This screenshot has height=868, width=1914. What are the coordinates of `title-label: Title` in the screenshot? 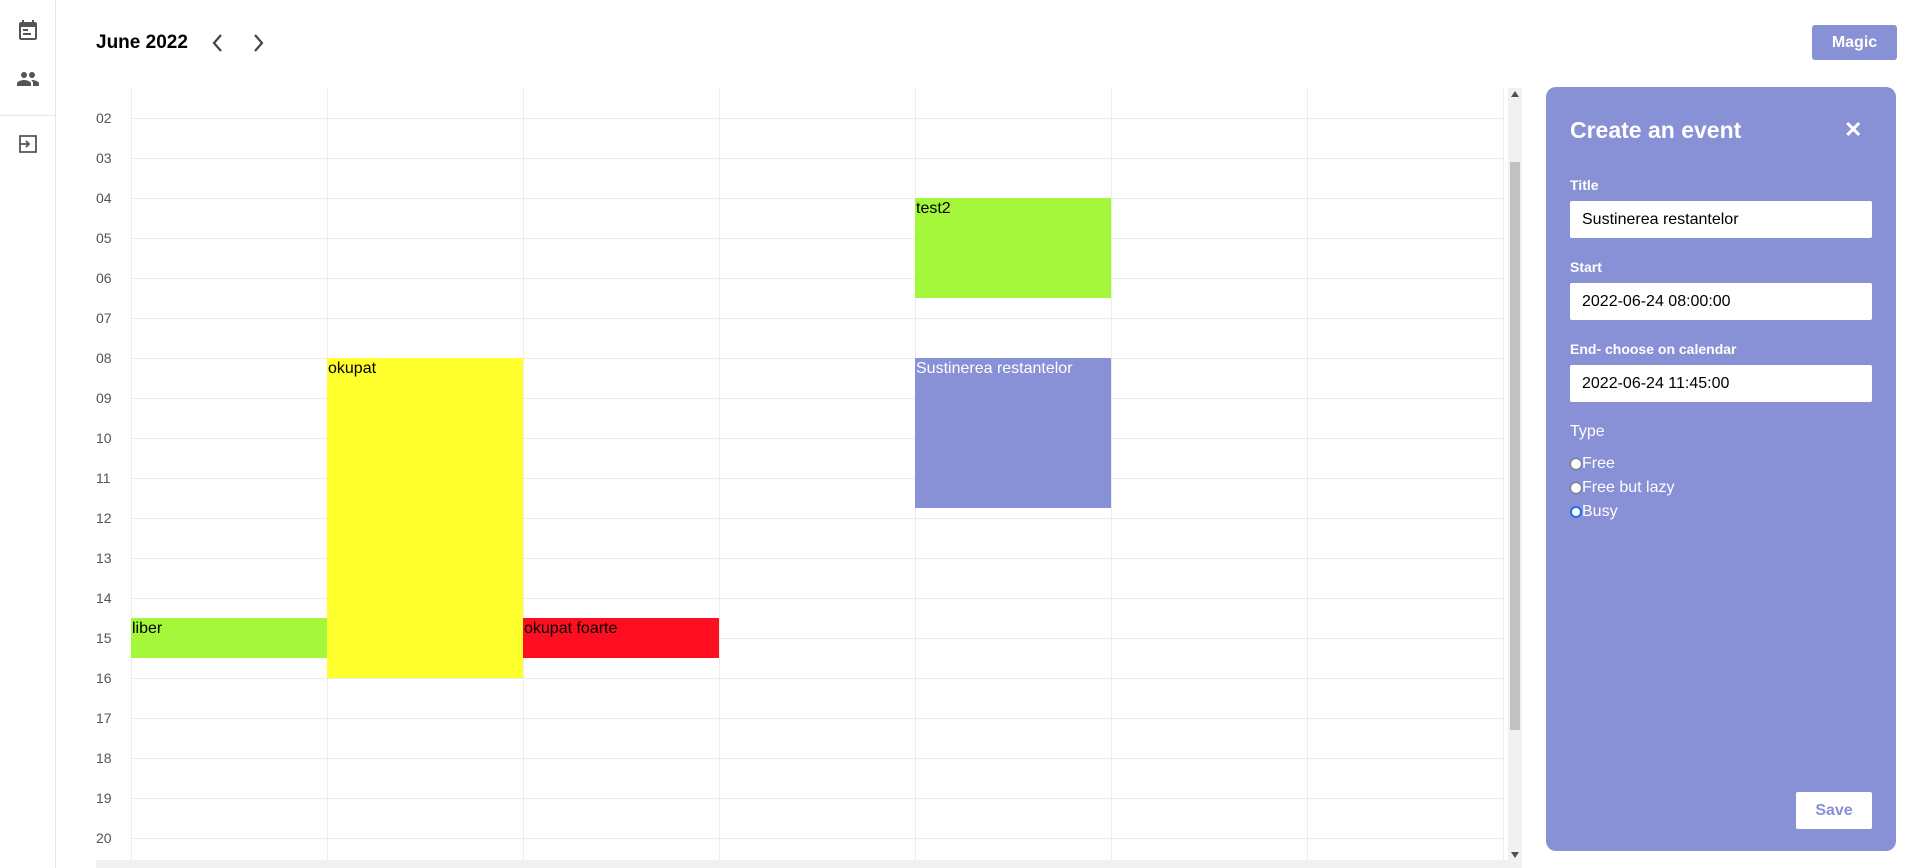 It's located at (1584, 185).